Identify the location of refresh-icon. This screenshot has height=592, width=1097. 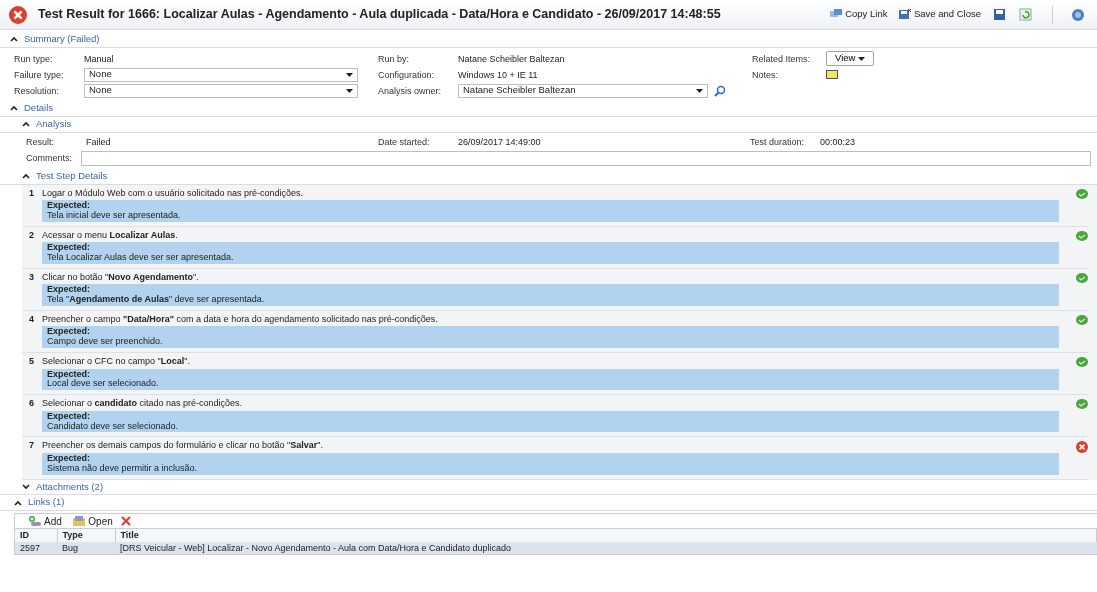
(1026, 14).